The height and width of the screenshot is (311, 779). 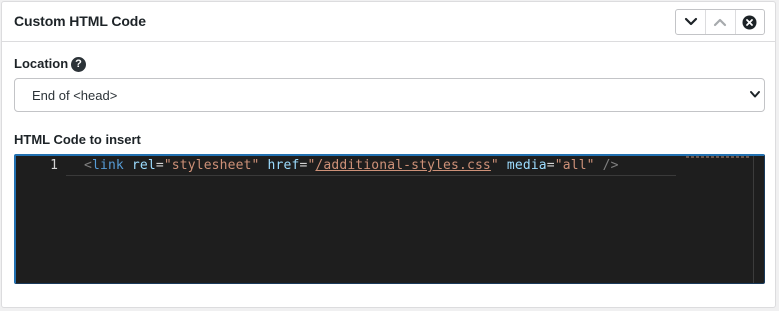 What do you see at coordinates (40, 219) in the screenshot?
I see `editor-gutter: 1` at bounding box center [40, 219].